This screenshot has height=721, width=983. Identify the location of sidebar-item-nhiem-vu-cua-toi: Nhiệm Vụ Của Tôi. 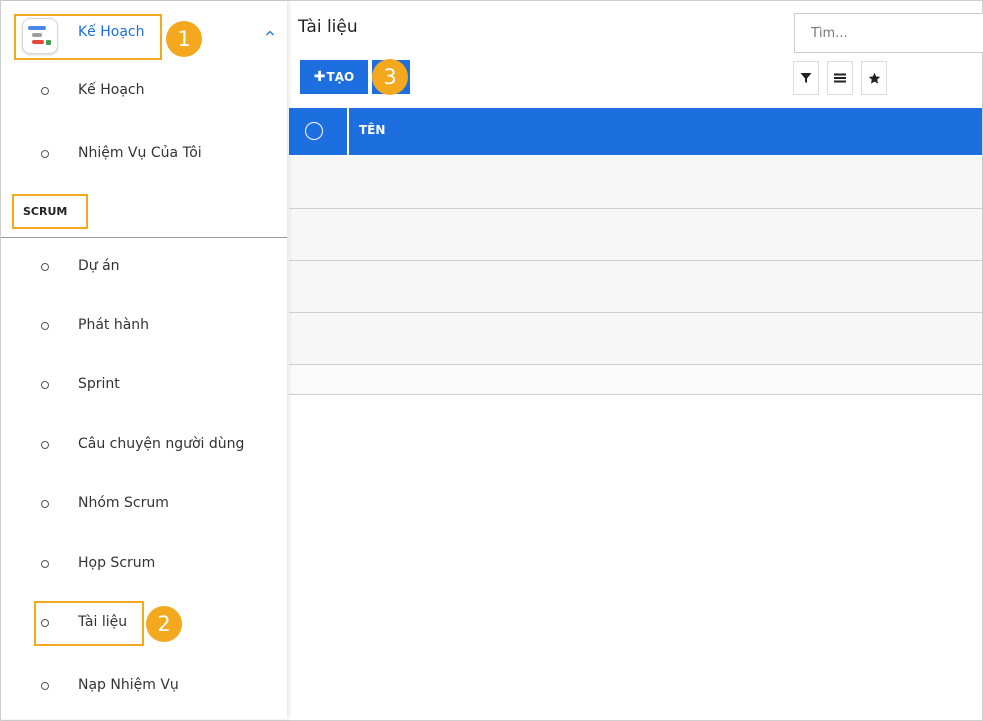
(144, 155).